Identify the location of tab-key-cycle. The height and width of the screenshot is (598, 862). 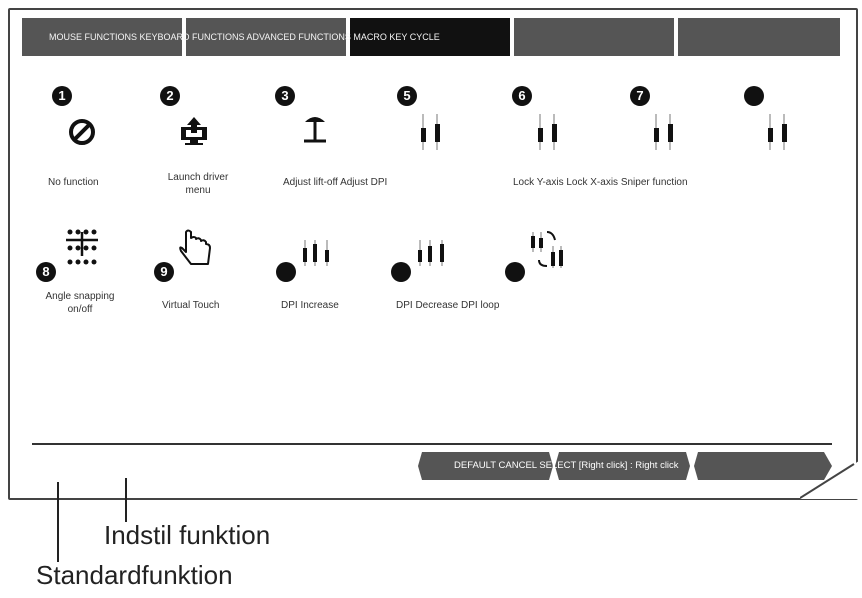
(594, 37).